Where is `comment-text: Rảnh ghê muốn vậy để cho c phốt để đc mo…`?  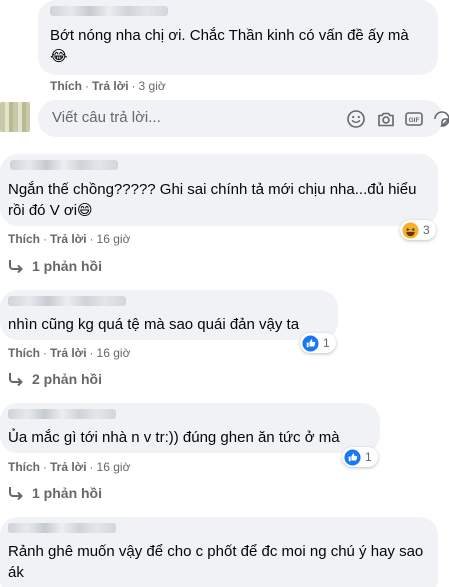
comment-text: Rảnh ghê muốn vậy để cho c phốt để đc mo… is located at coordinates (216, 562).